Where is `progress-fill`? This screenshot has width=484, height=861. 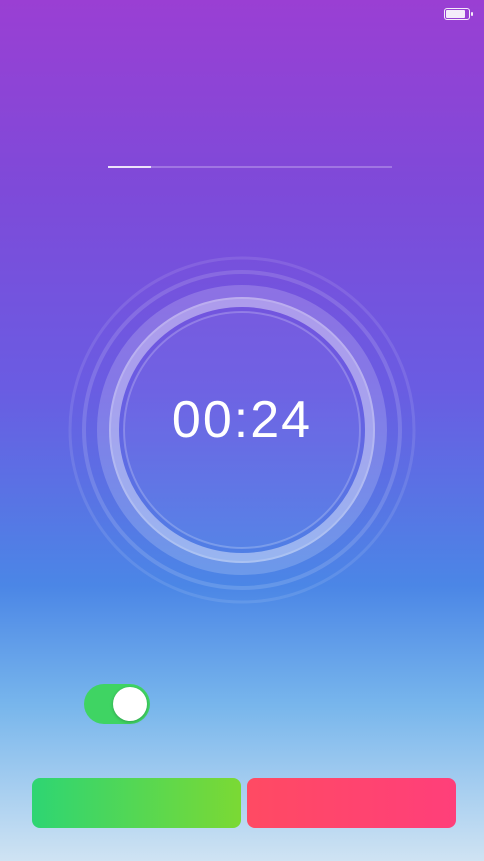 progress-fill is located at coordinates (129, 167).